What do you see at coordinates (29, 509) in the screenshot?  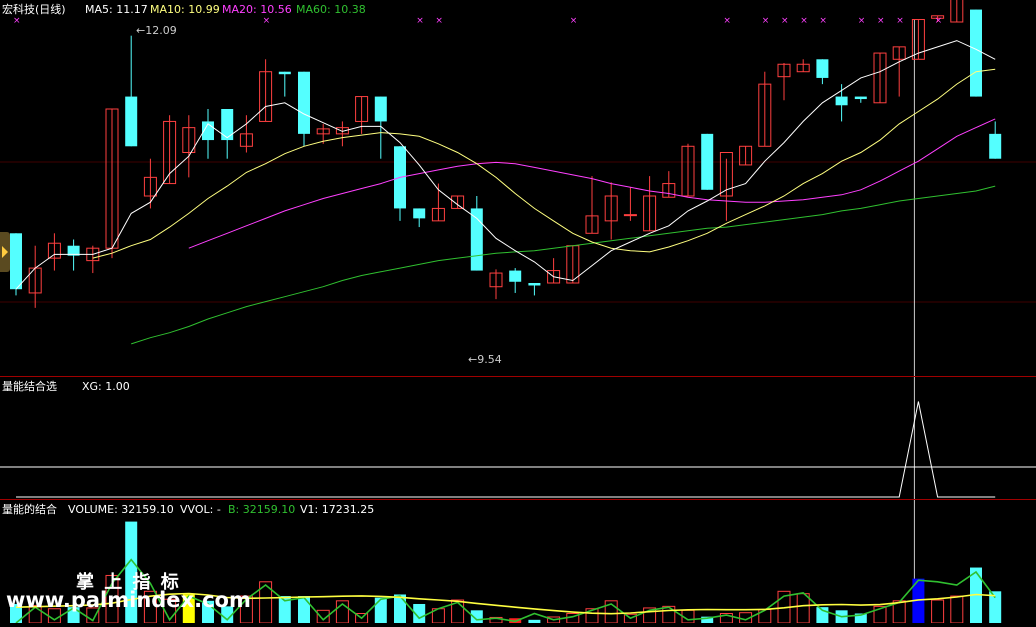 I see `volume-panel-title: 量能的结合` at bounding box center [29, 509].